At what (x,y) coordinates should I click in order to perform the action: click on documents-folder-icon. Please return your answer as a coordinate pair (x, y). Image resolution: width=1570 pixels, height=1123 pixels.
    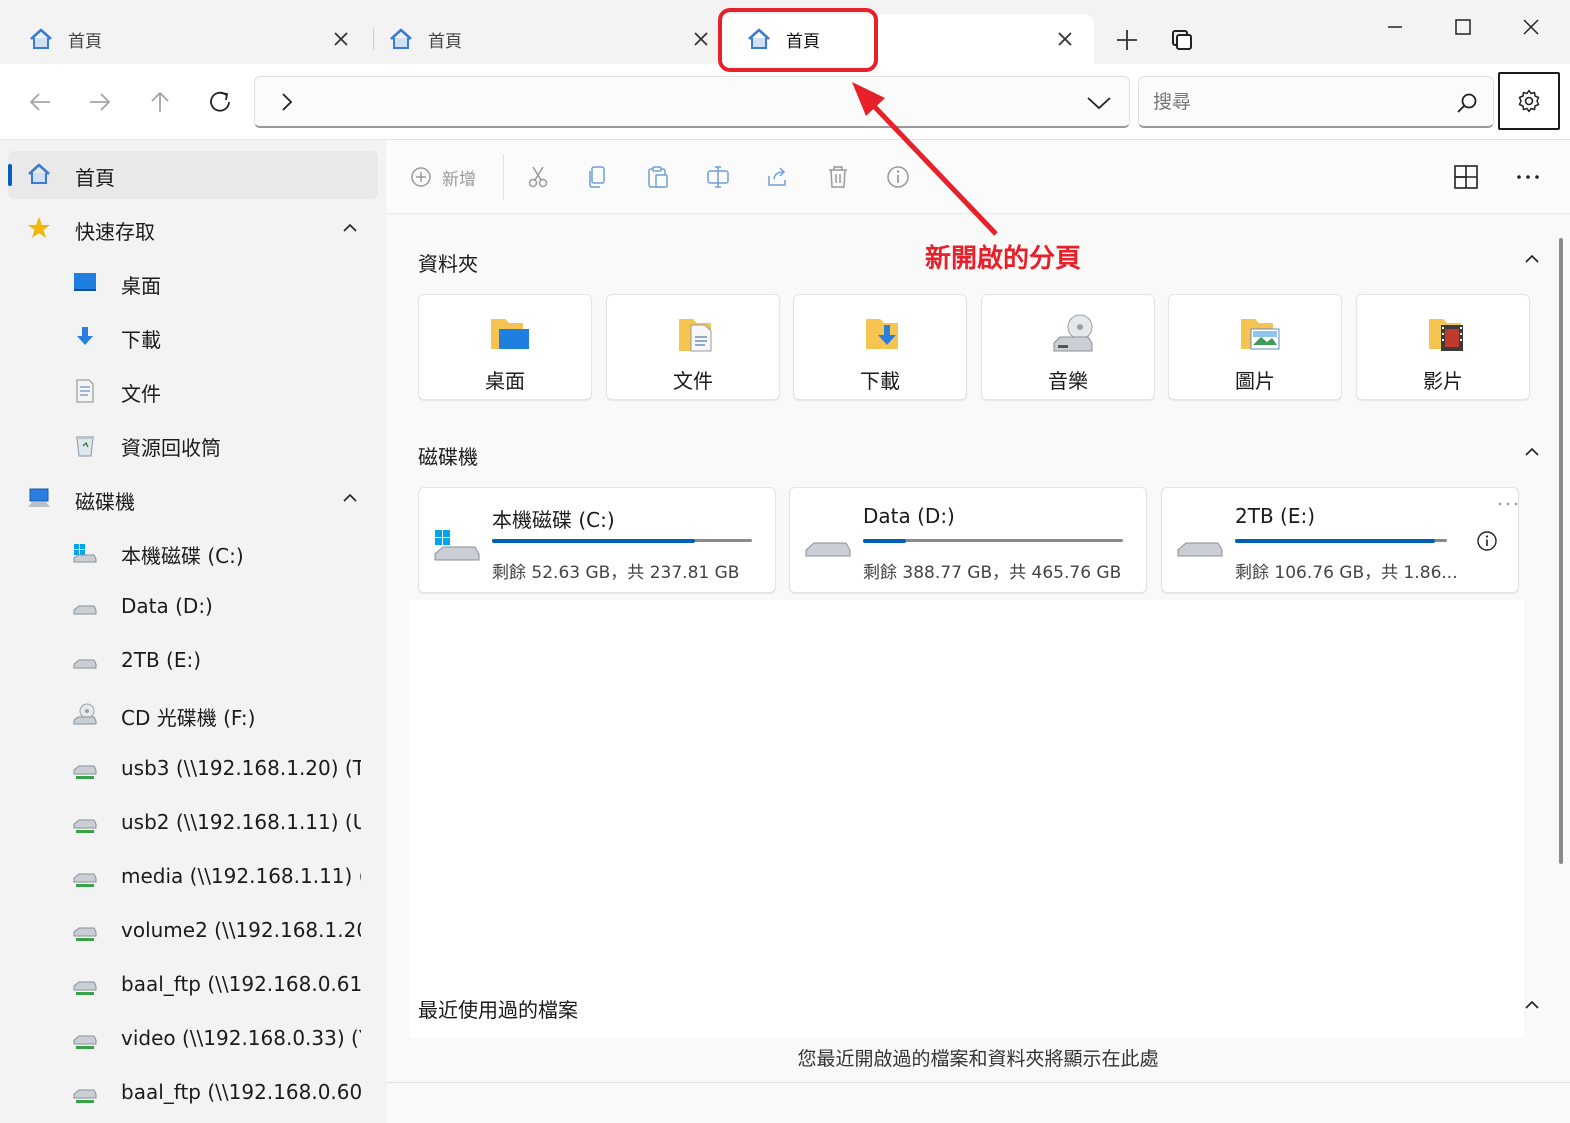
    Looking at the image, I should click on (695, 335).